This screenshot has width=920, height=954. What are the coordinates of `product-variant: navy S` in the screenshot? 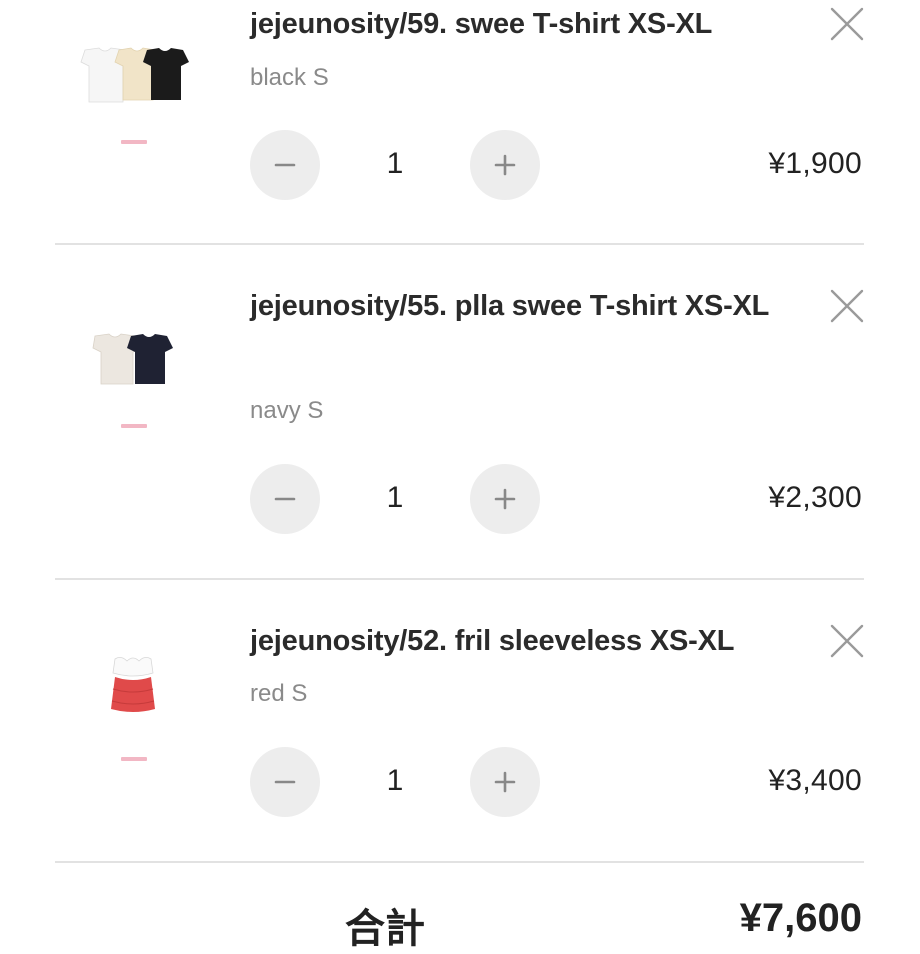 It's located at (287, 410).